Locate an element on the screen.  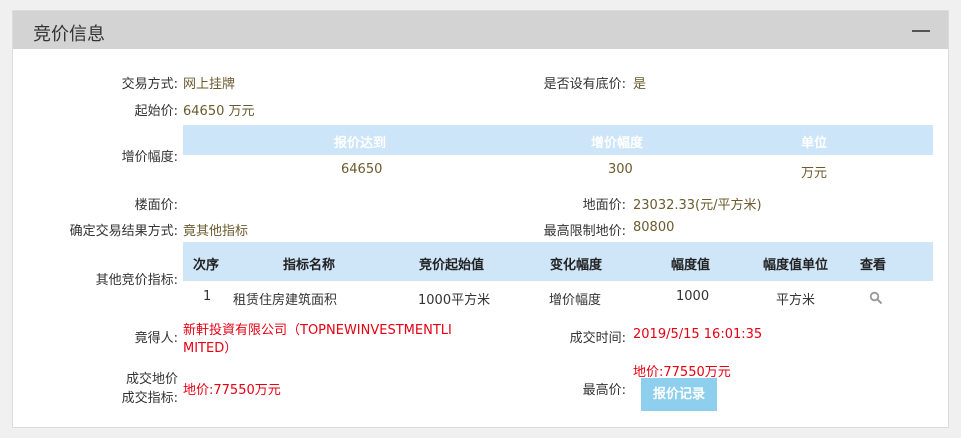
increment-header-step: 增价幅度 is located at coordinates (617, 143).